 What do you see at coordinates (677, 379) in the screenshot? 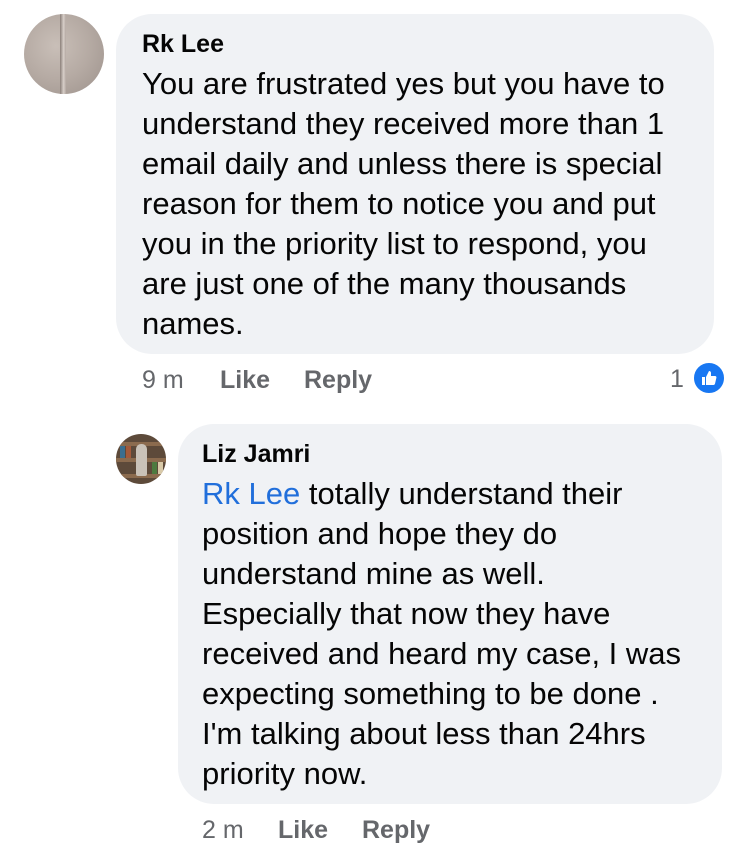
I see `reaction-count: 1` at bounding box center [677, 379].